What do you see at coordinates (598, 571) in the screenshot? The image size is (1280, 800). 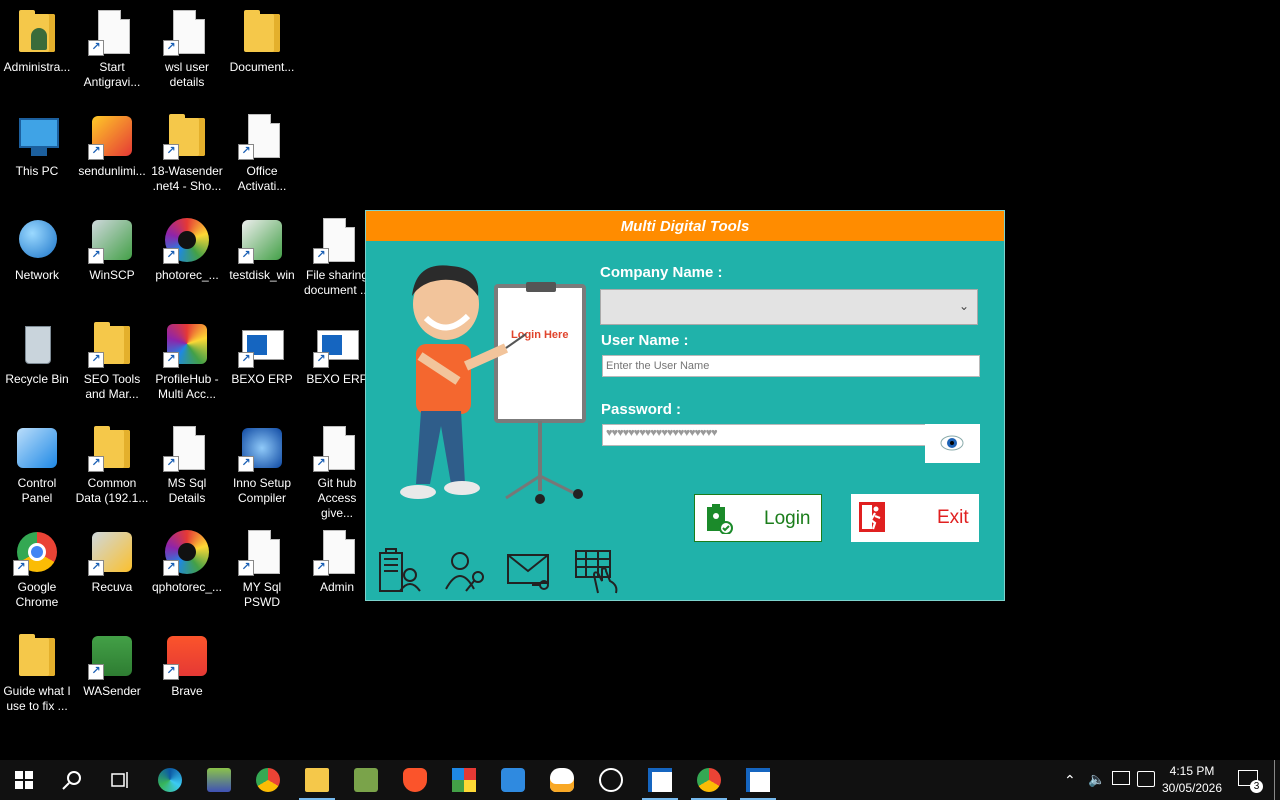 I see `touch-grid-icon` at bounding box center [598, 571].